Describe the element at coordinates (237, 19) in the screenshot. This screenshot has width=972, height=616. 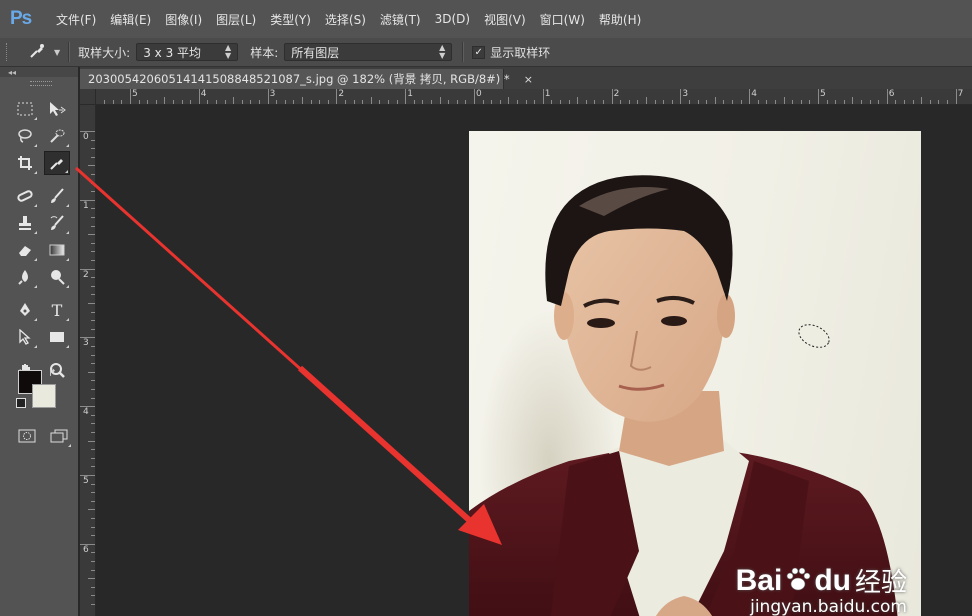
I see `menu-layer: 图层(L)` at that location.